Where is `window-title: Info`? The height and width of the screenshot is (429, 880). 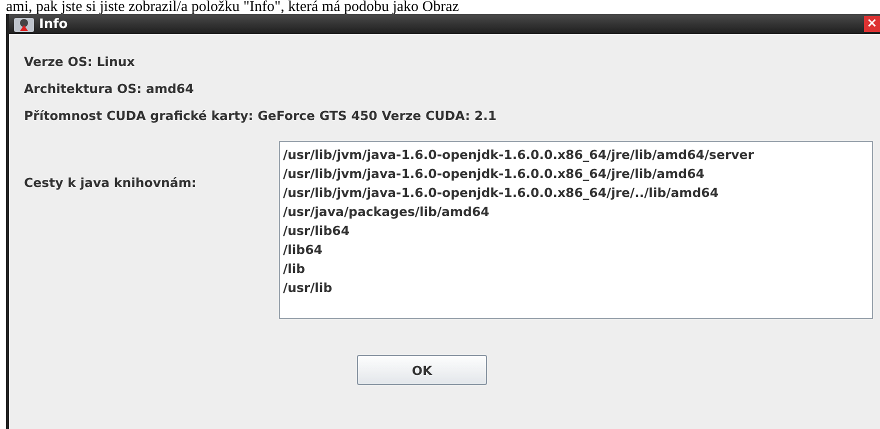 window-title: Info is located at coordinates (53, 24).